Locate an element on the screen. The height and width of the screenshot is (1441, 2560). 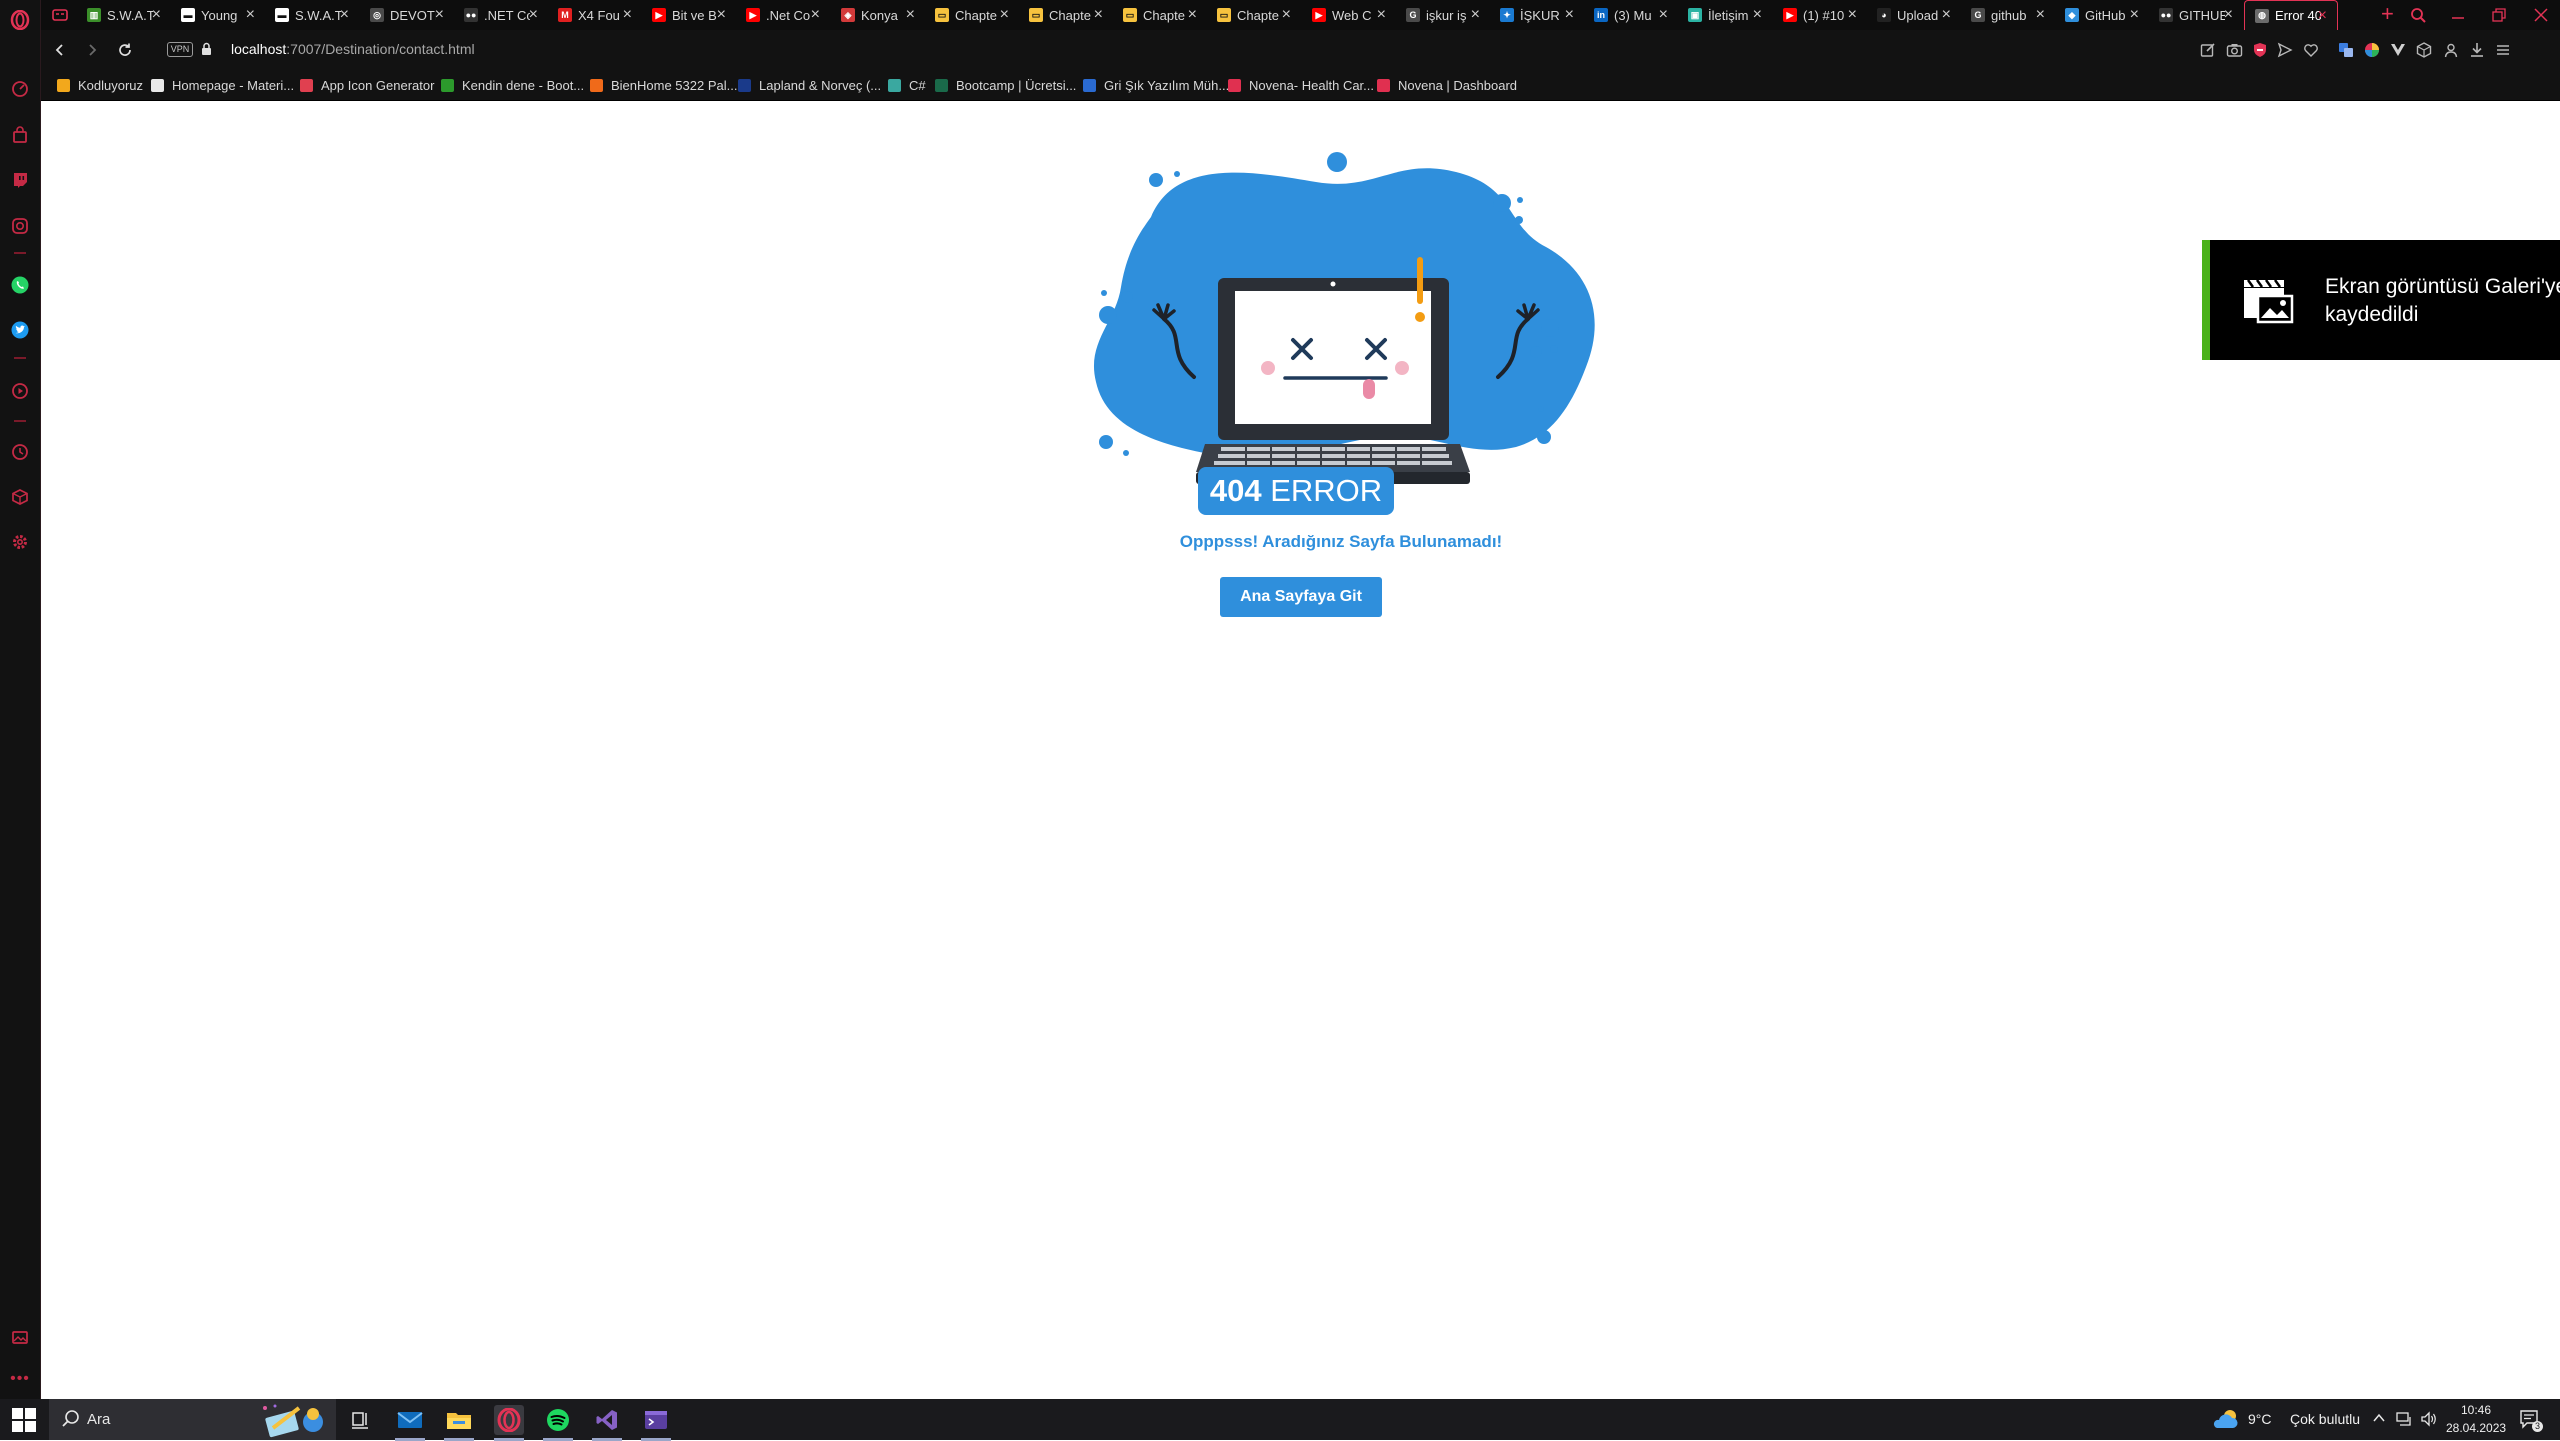
send-arrow-icon is located at coordinates (2285, 50).